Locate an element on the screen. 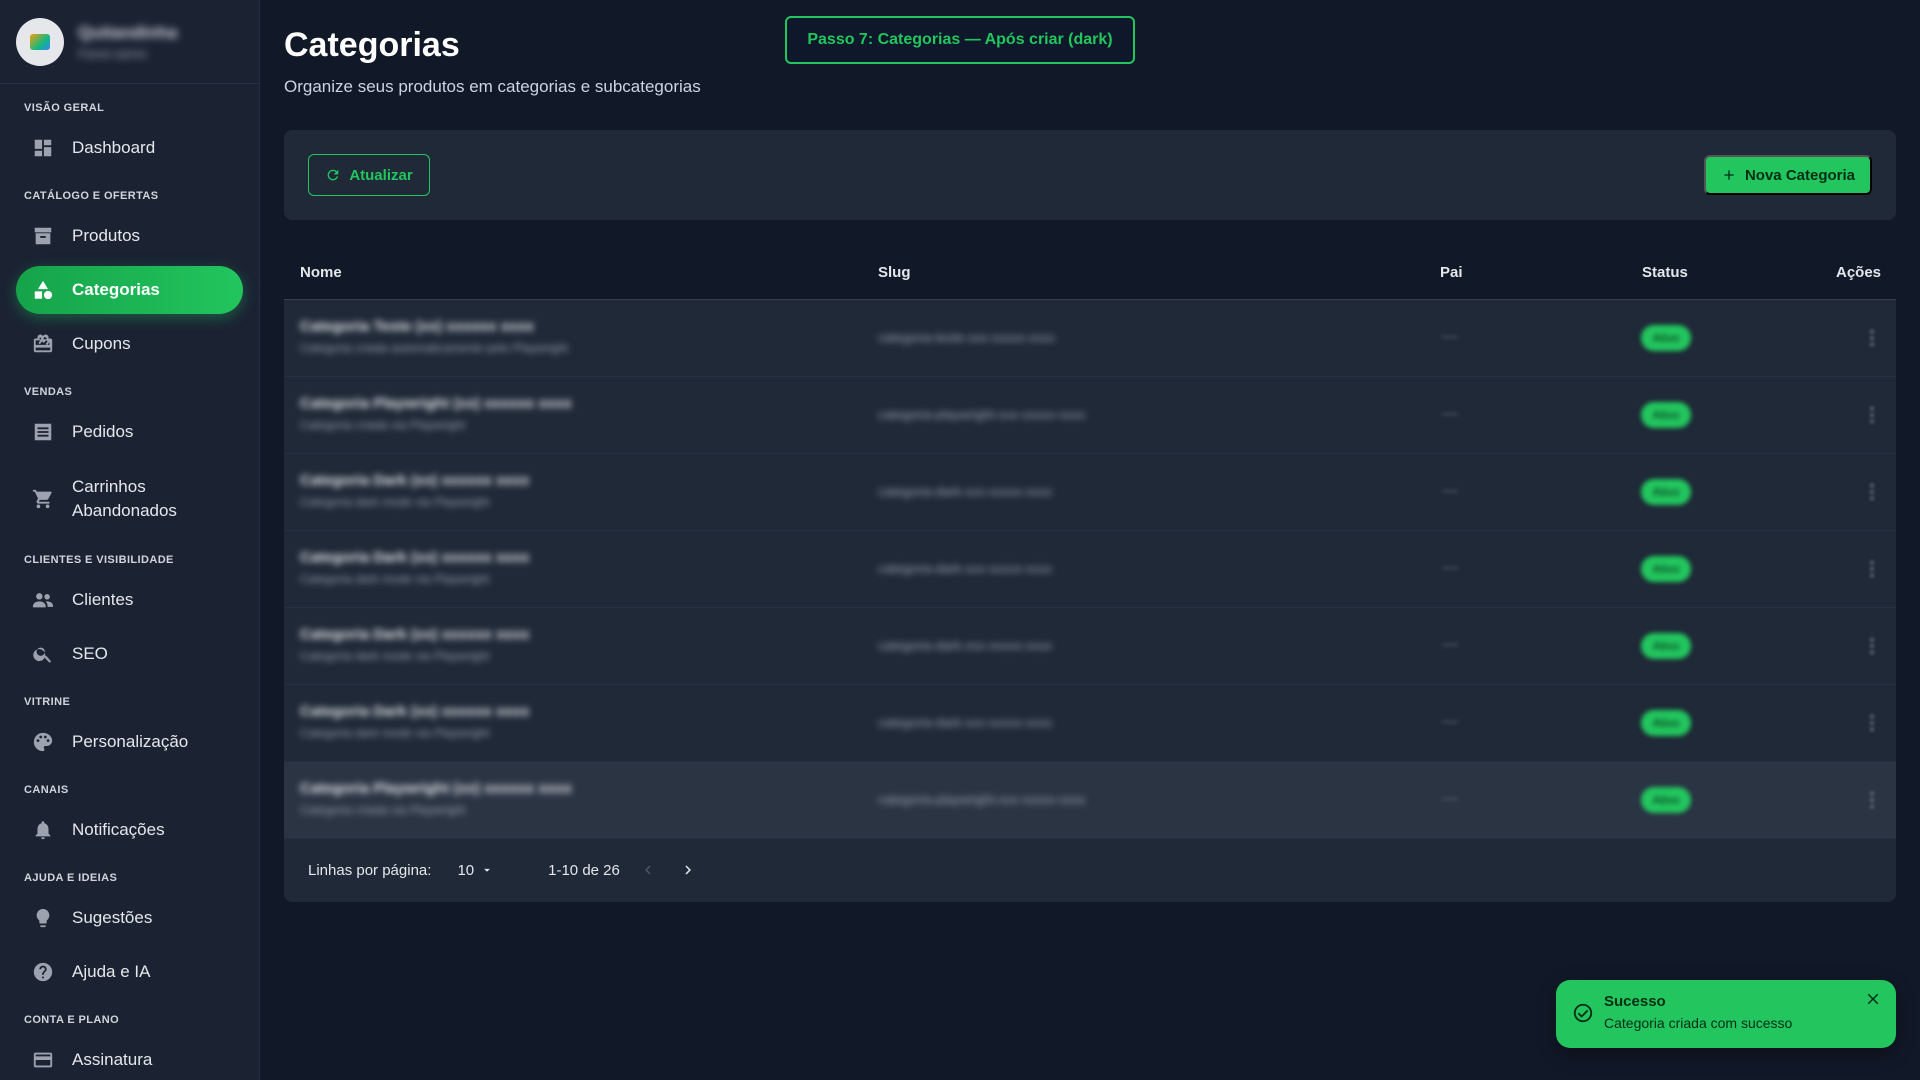 This screenshot has width=1920, height=1080. section-title-ajuda: AJUDA E IDEIAS is located at coordinates (71, 878).